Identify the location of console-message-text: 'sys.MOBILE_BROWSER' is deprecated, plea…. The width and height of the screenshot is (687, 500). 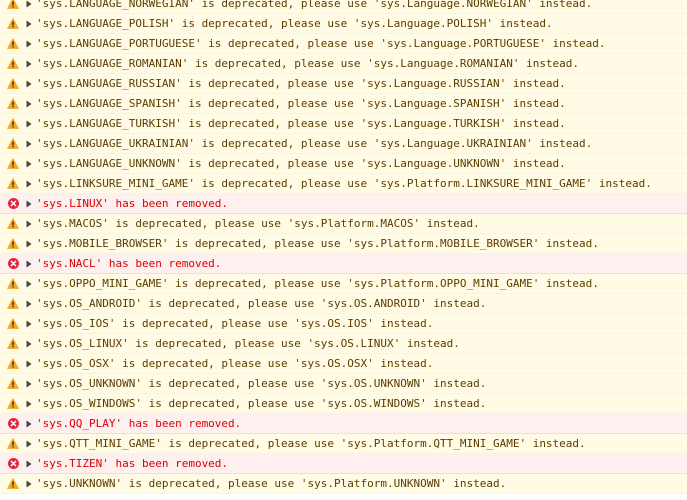
(317, 243).